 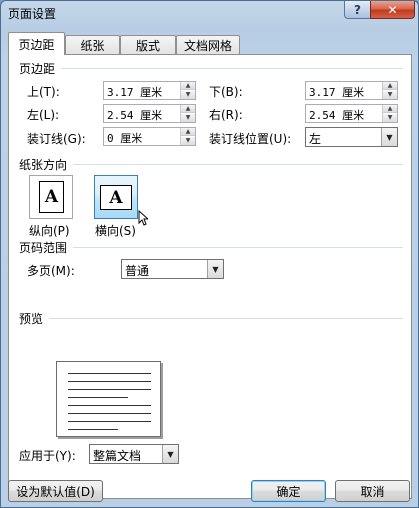 I want to click on right-margin-spinner: 2.54 厘米 ▲ ▼, so click(x=351, y=113).